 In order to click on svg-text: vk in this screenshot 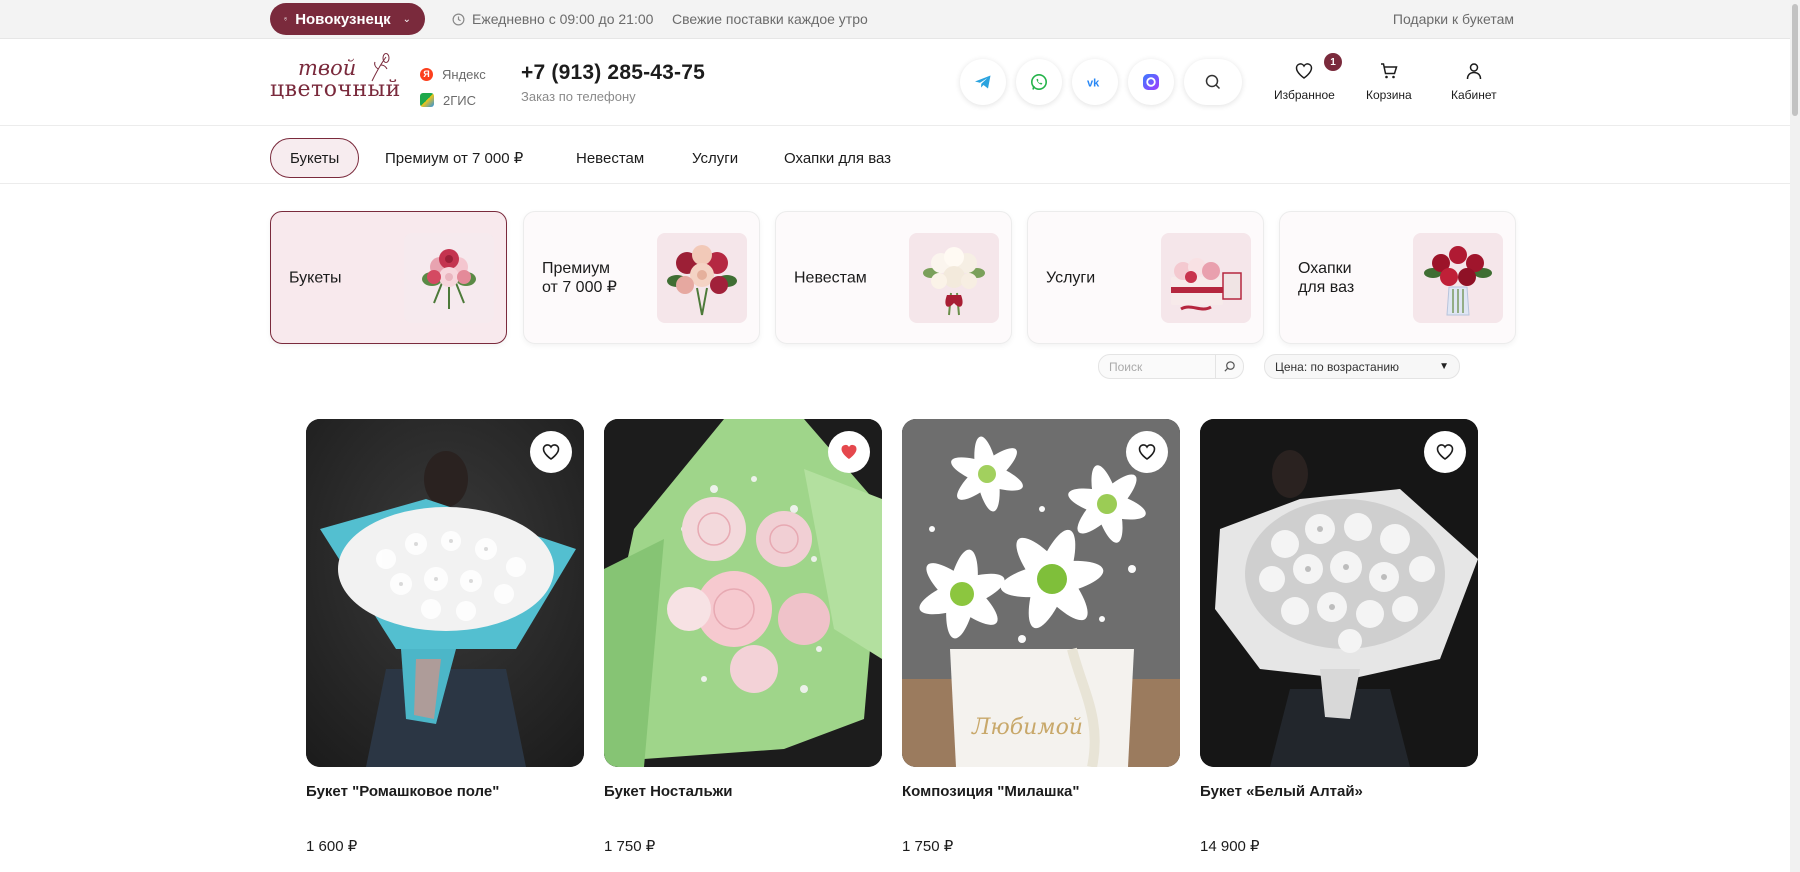, I will do `click(1093, 84)`.